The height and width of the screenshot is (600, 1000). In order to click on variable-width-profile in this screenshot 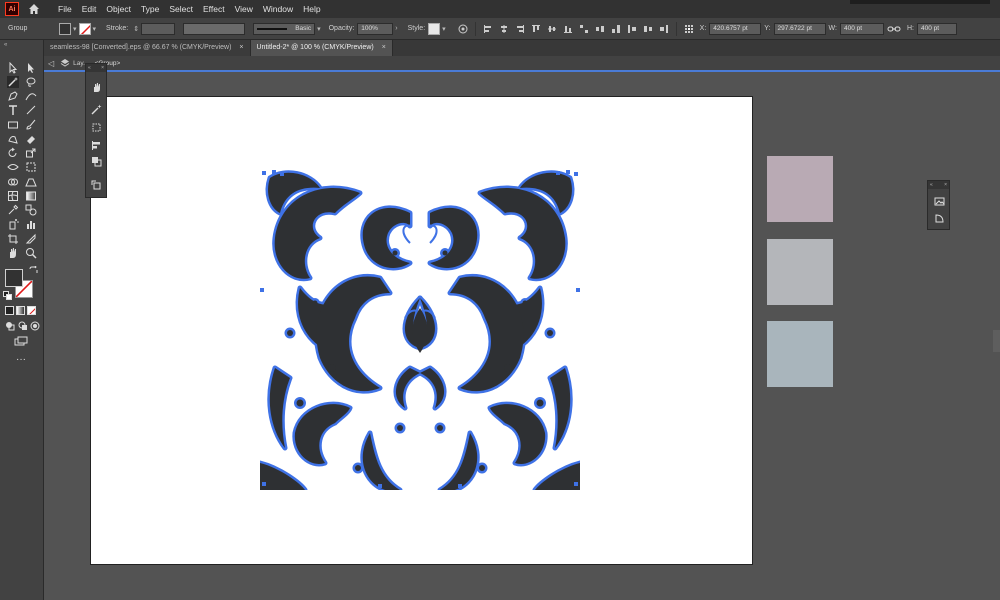, I will do `click(214, 28)`.